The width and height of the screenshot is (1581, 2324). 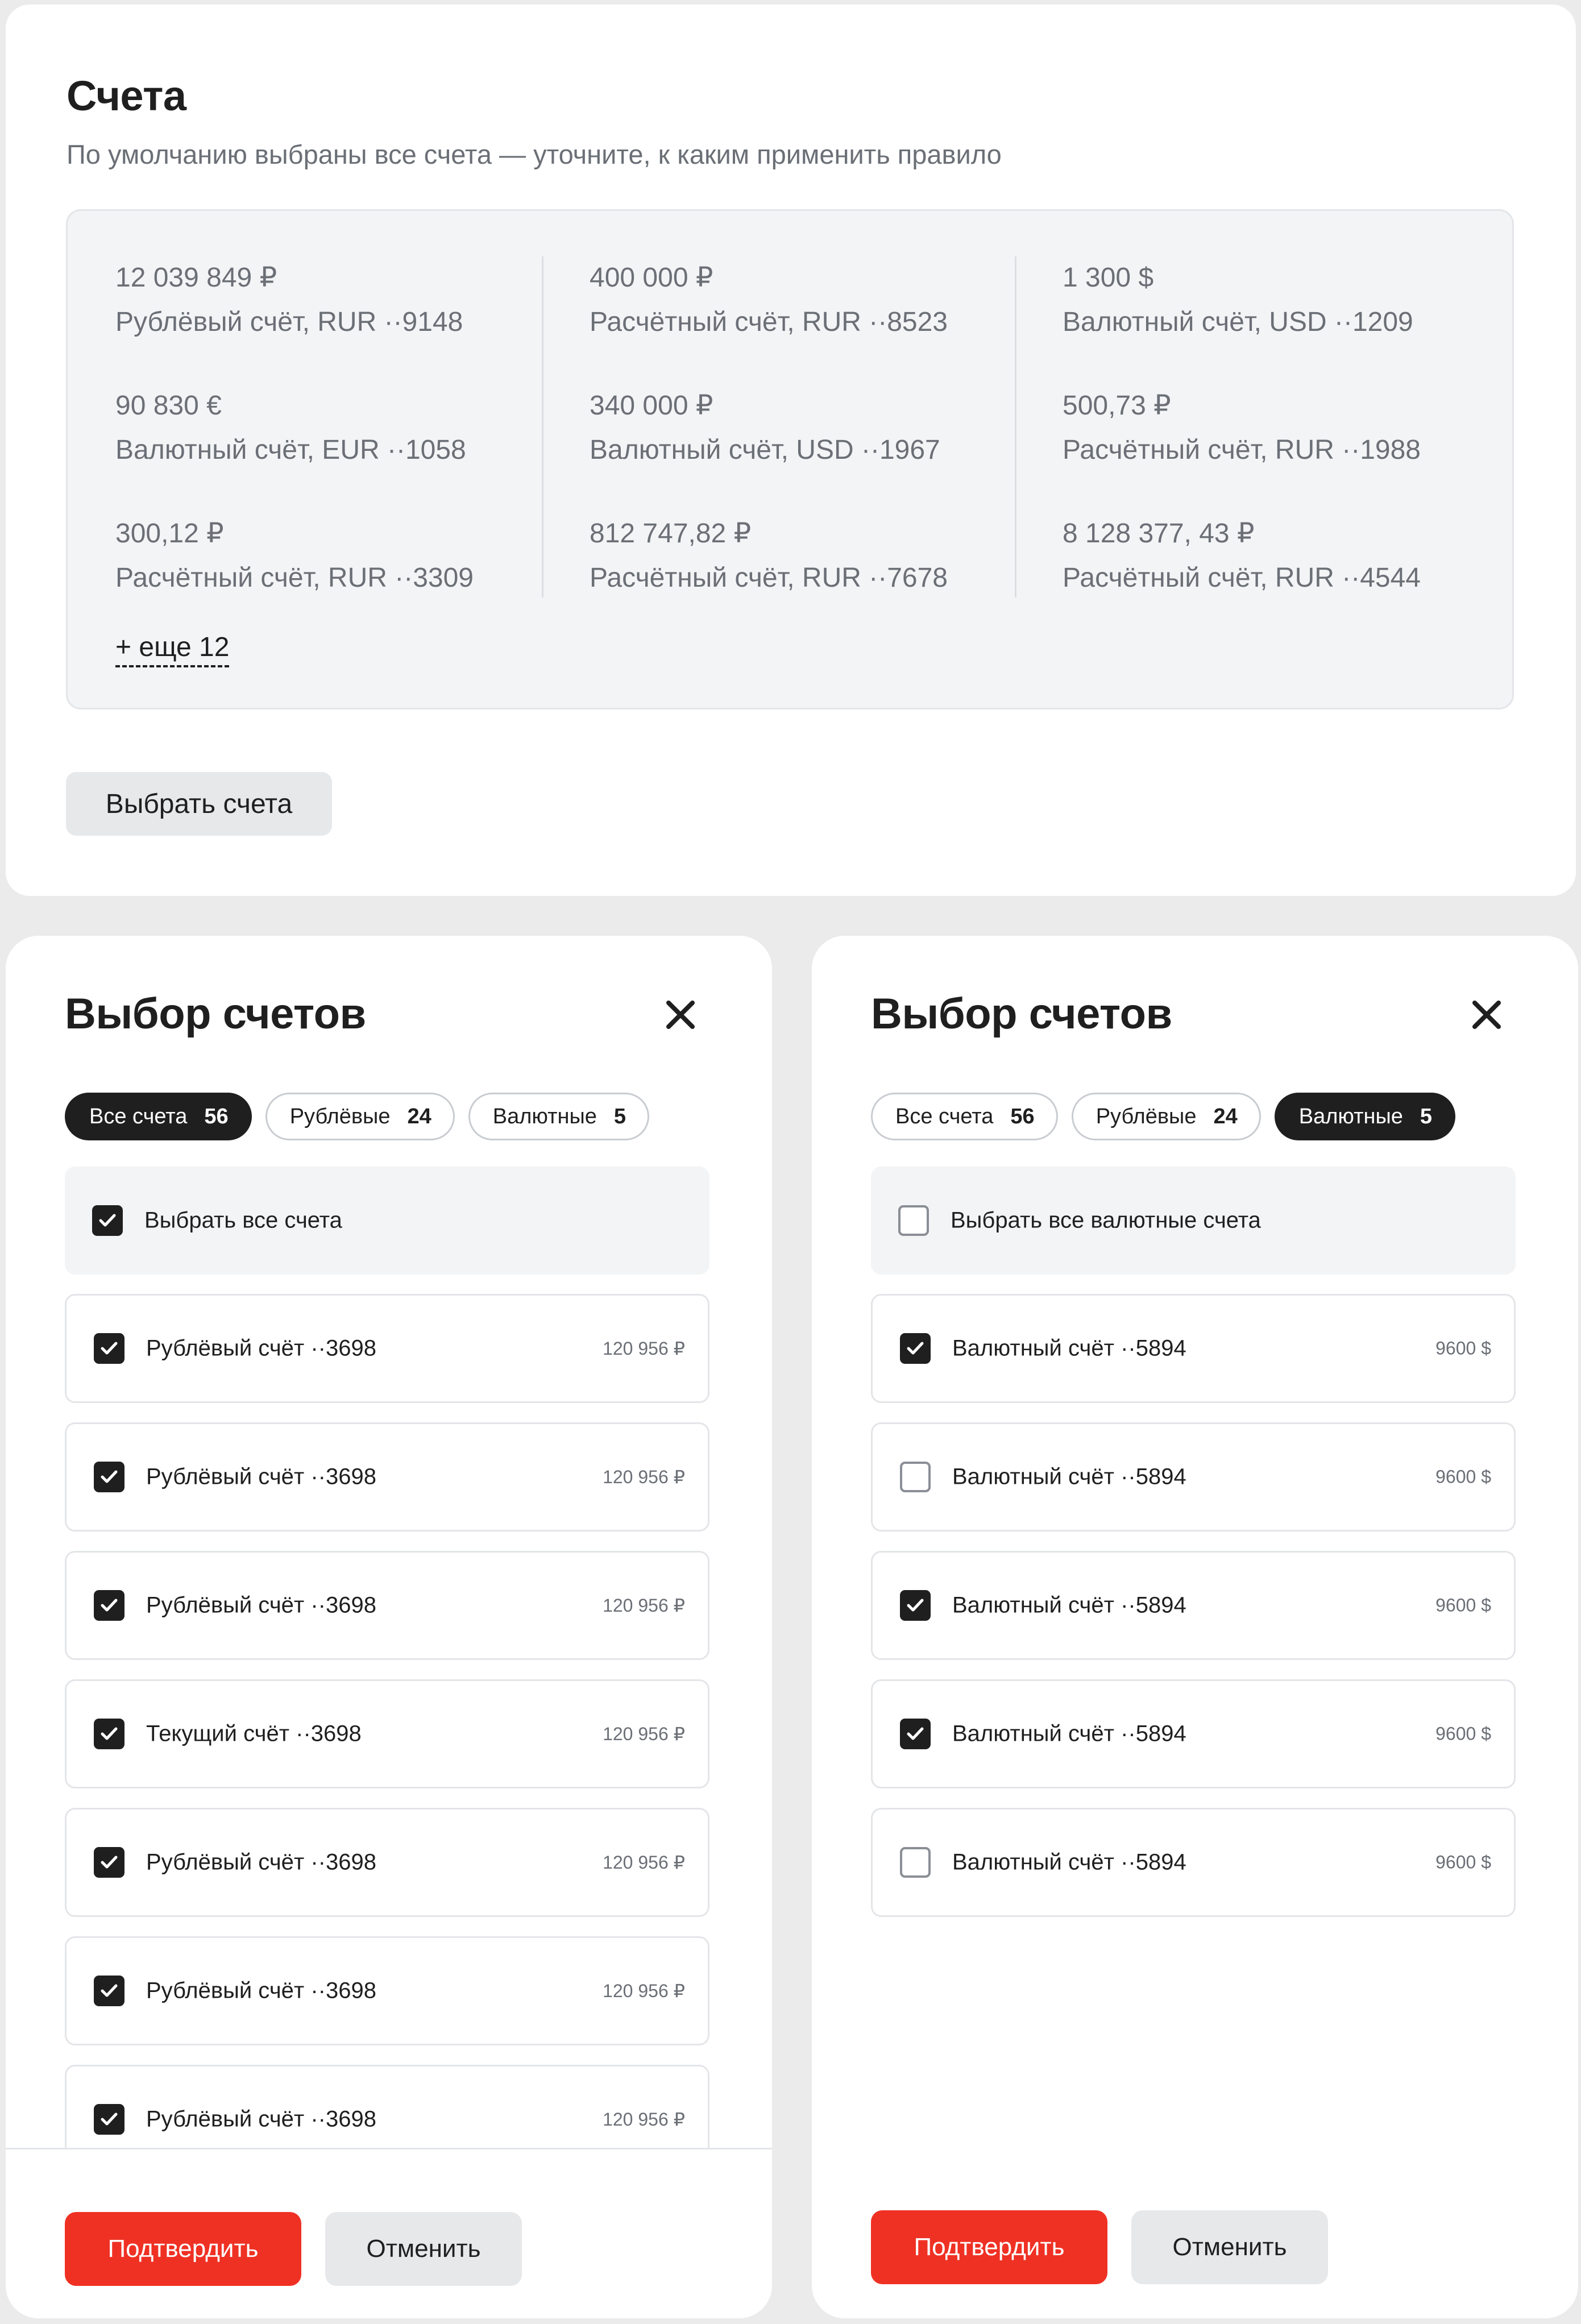 I want to click on account-name: Расчётный счёт, RUR ··1988, so click(x=1242, y=450).